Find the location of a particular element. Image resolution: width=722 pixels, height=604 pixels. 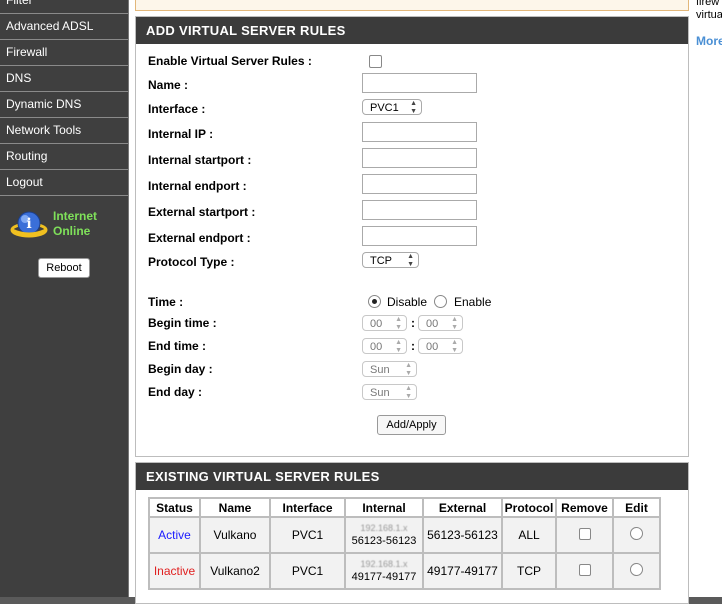

interface-select-value: PVC1 is located at coordinates (384, 108).